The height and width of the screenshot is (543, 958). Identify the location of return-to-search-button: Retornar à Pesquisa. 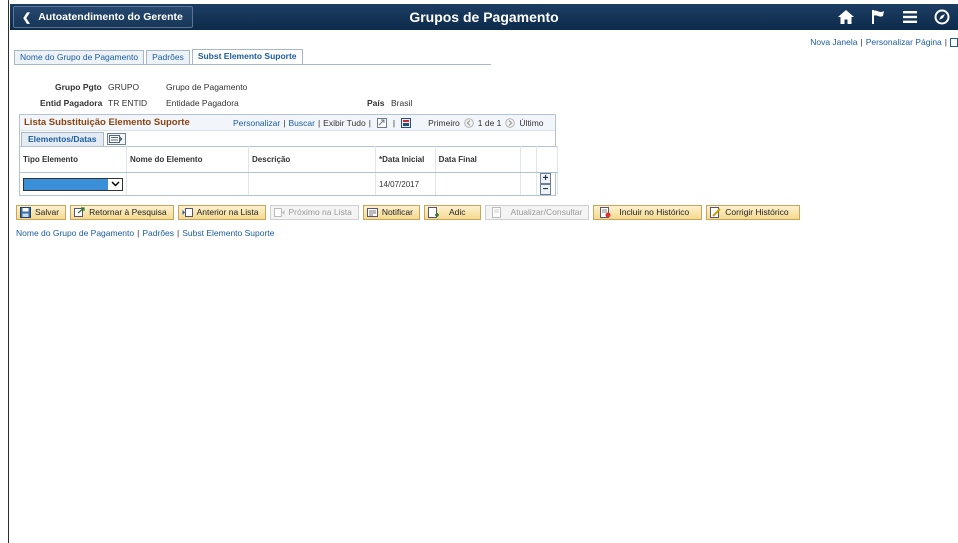
(122, 212).